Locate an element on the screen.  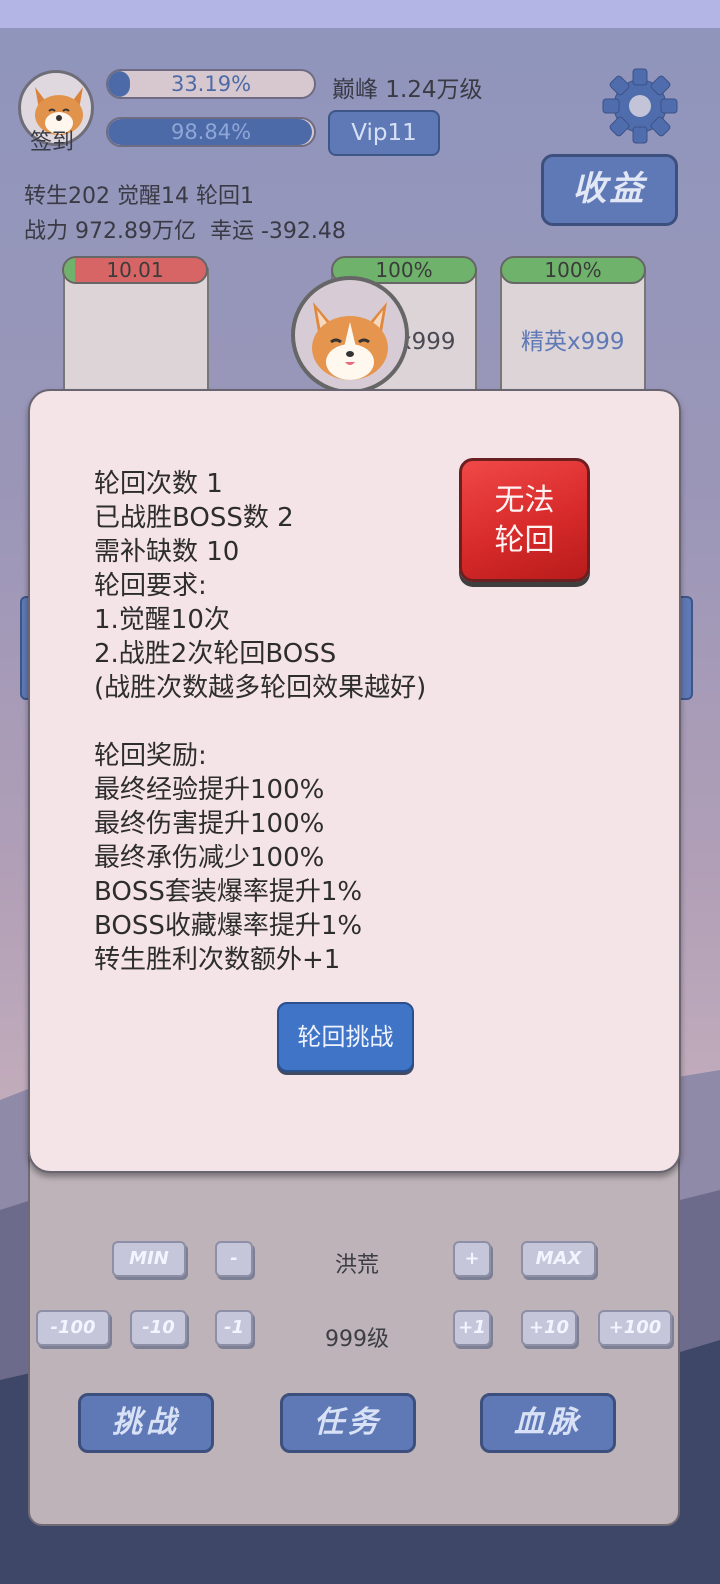
minus-1-button: -1 is located at coordinates (234, 1328).